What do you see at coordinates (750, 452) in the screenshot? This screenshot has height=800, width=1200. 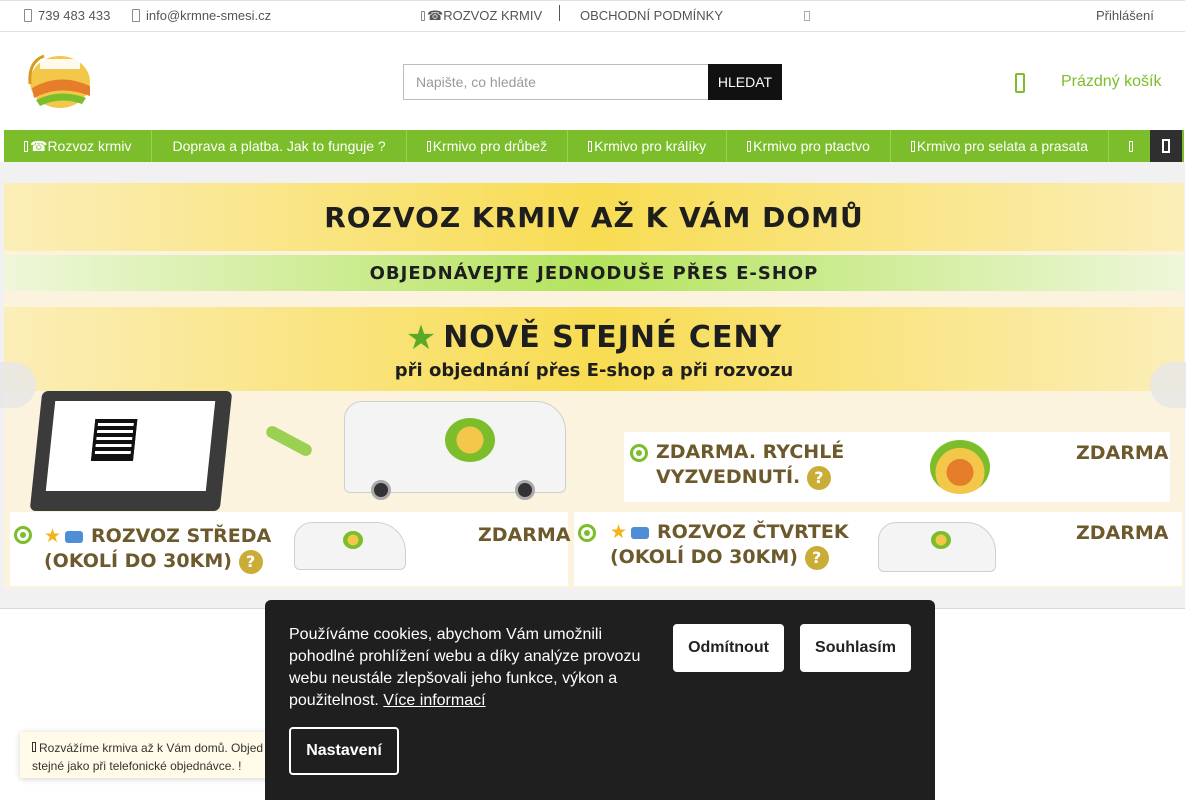 I see `pickup-line1: ZDARMA. RYCHLÉ` at bounding box center [750, 452].